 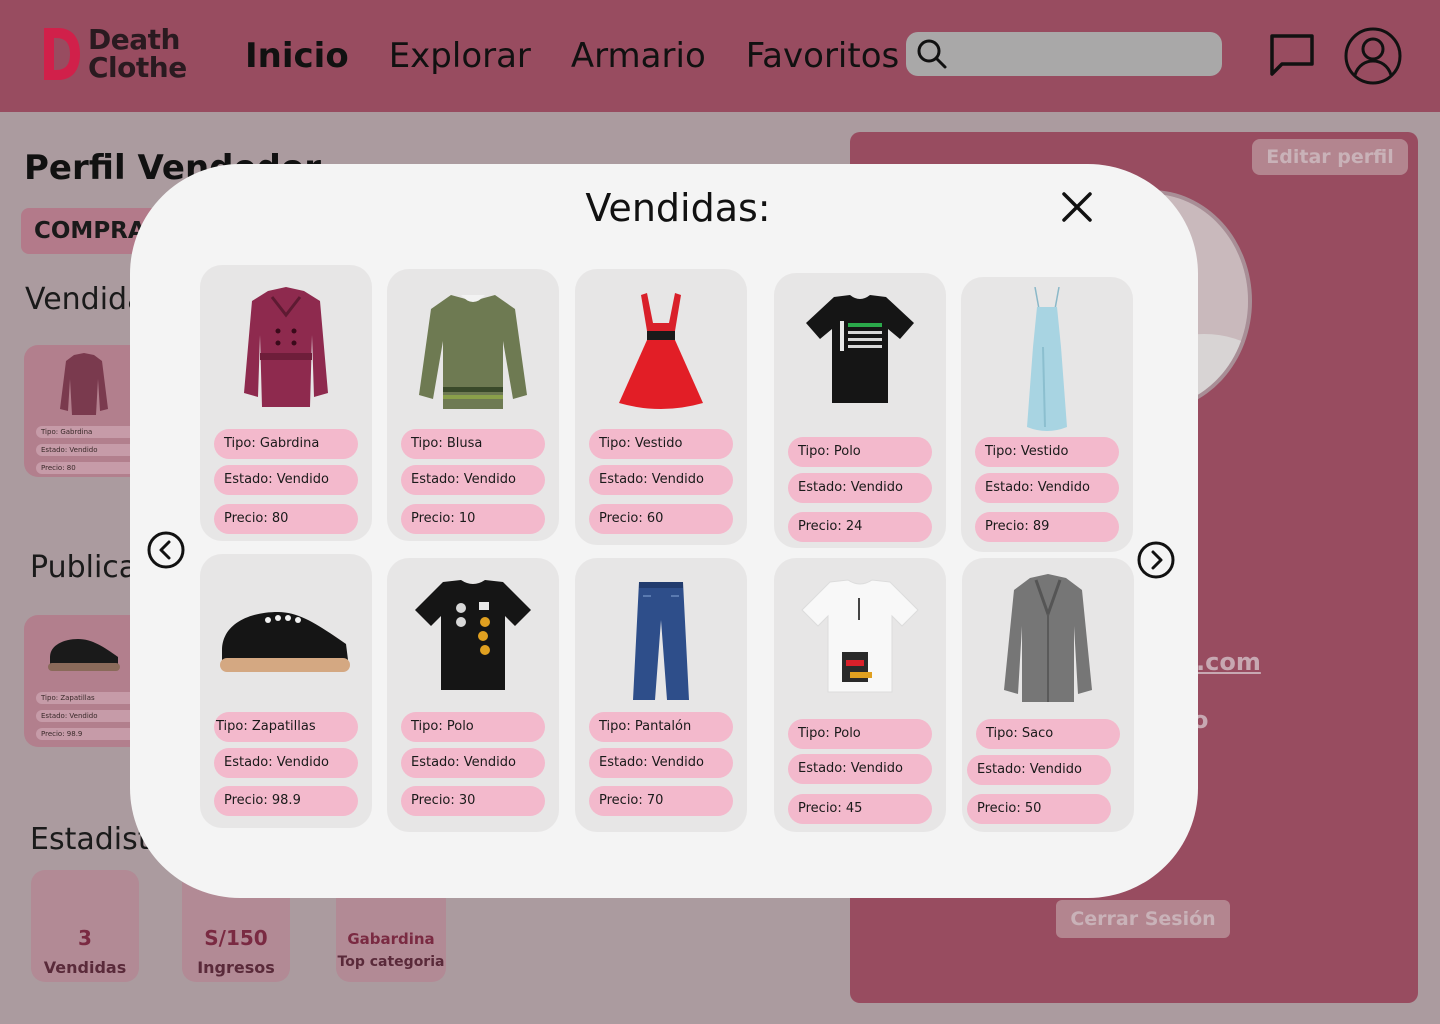 I want to click on precio-pill: Precio: 89, so click(x=1047, y=527).